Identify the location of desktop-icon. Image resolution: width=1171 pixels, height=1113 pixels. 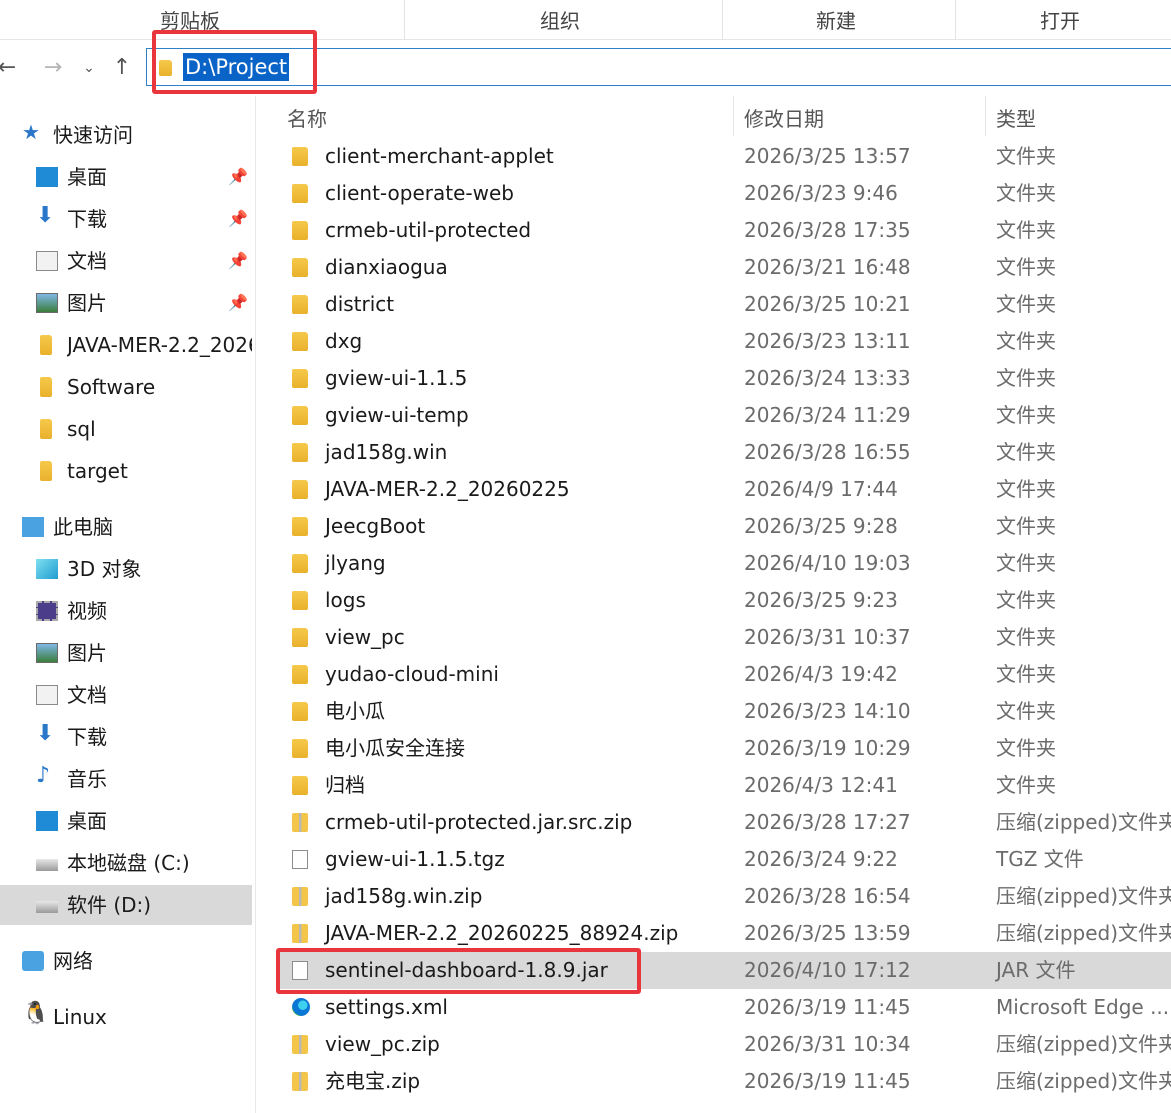
(47, 177).